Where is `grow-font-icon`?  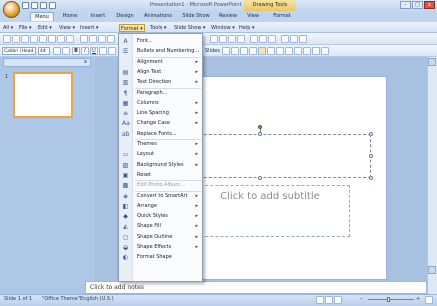 grow-font-icon is located at coordinates (57, 51).